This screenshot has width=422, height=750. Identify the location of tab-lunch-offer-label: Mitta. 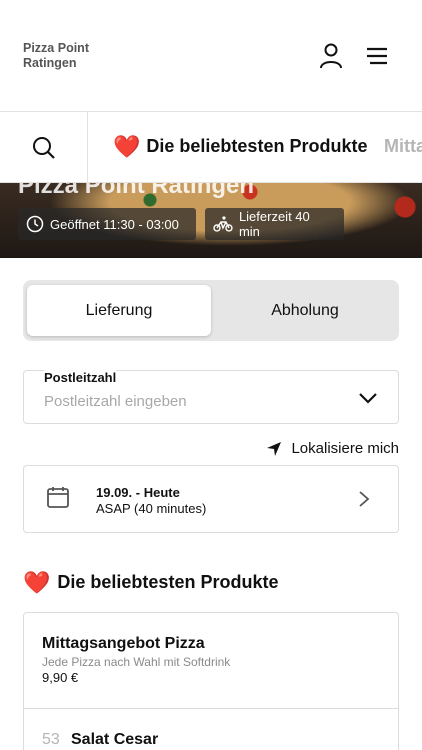
(403, 146).